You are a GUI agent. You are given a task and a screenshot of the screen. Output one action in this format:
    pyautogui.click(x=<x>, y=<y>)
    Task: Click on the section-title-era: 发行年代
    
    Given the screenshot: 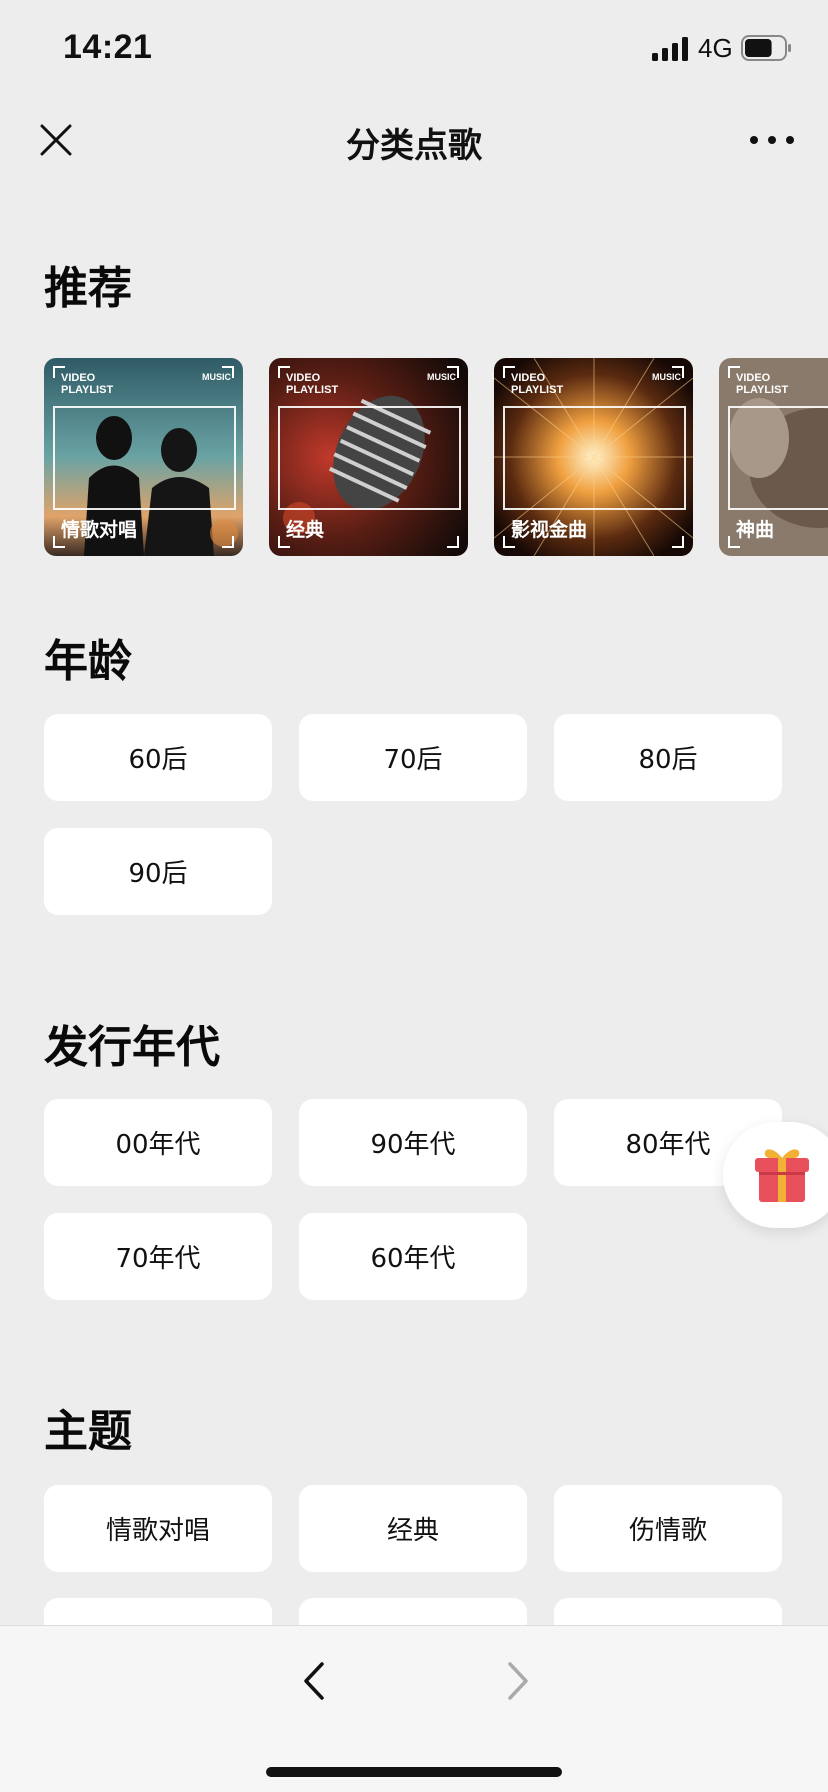 What is the action you would take?
    pyautogui.click(x=132, y=1047)
    